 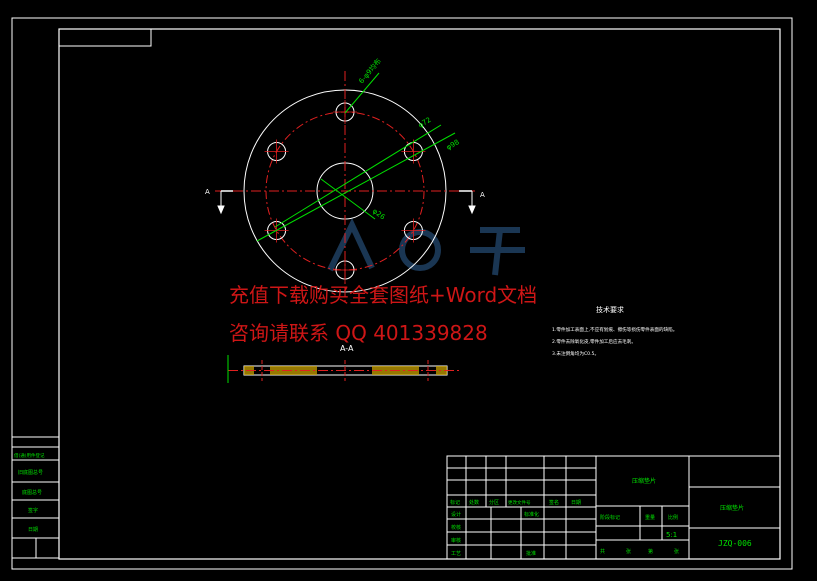 I want to click on stage-header-2: 重量, so click(x=650, y=517).